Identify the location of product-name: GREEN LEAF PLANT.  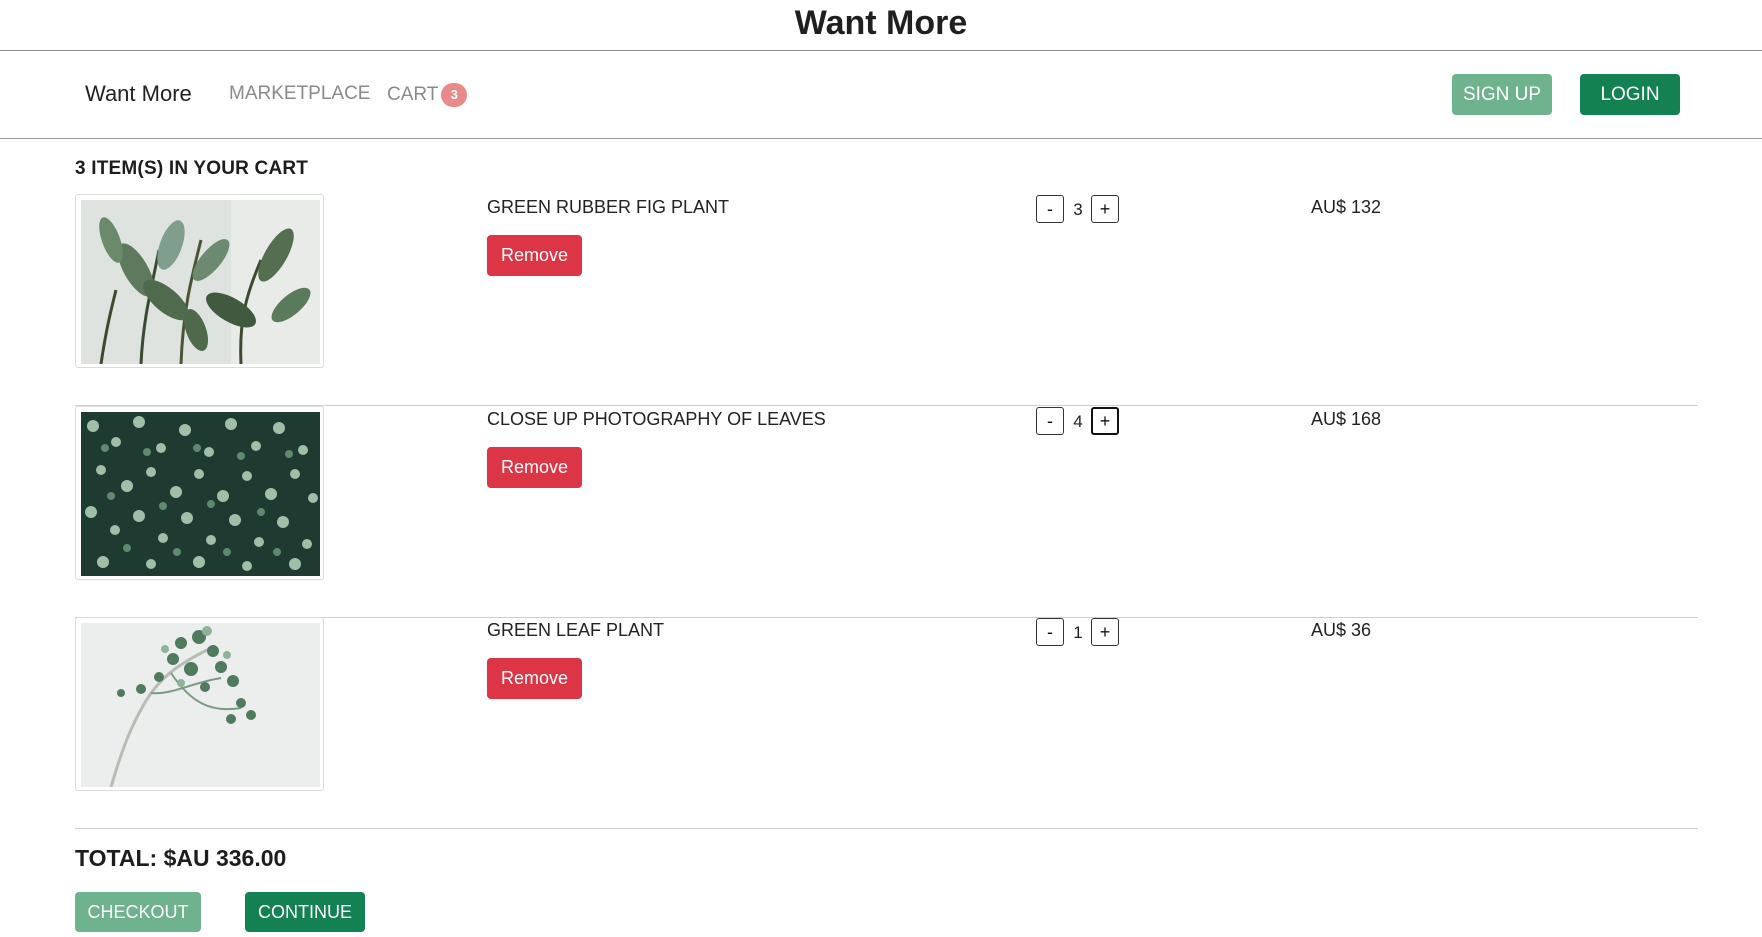
(576, 630).